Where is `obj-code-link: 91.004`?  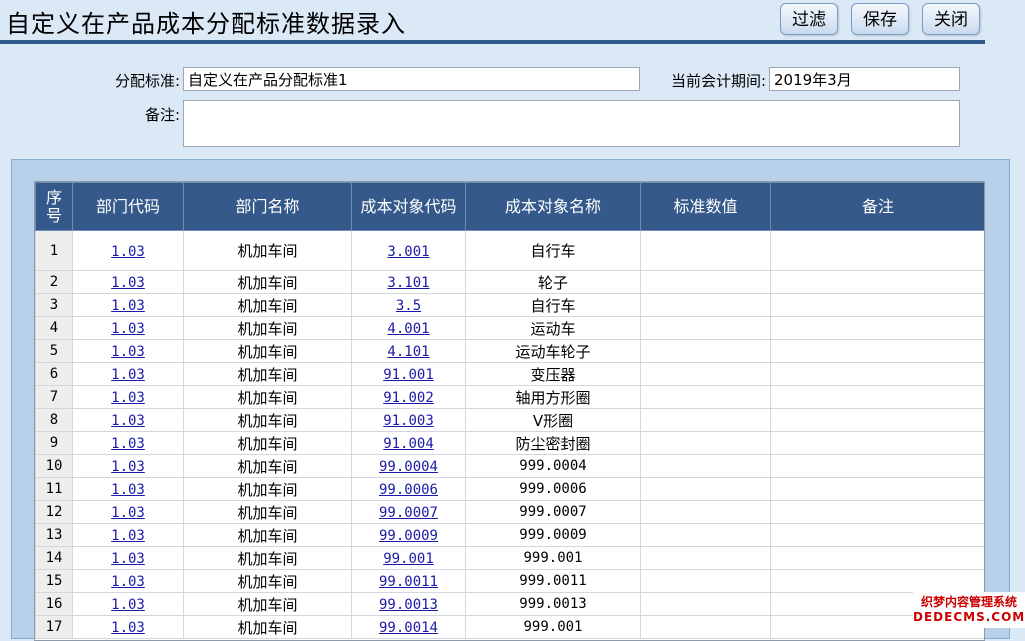
obj-code-link: 91.004 is located at coordinates (408, 444).